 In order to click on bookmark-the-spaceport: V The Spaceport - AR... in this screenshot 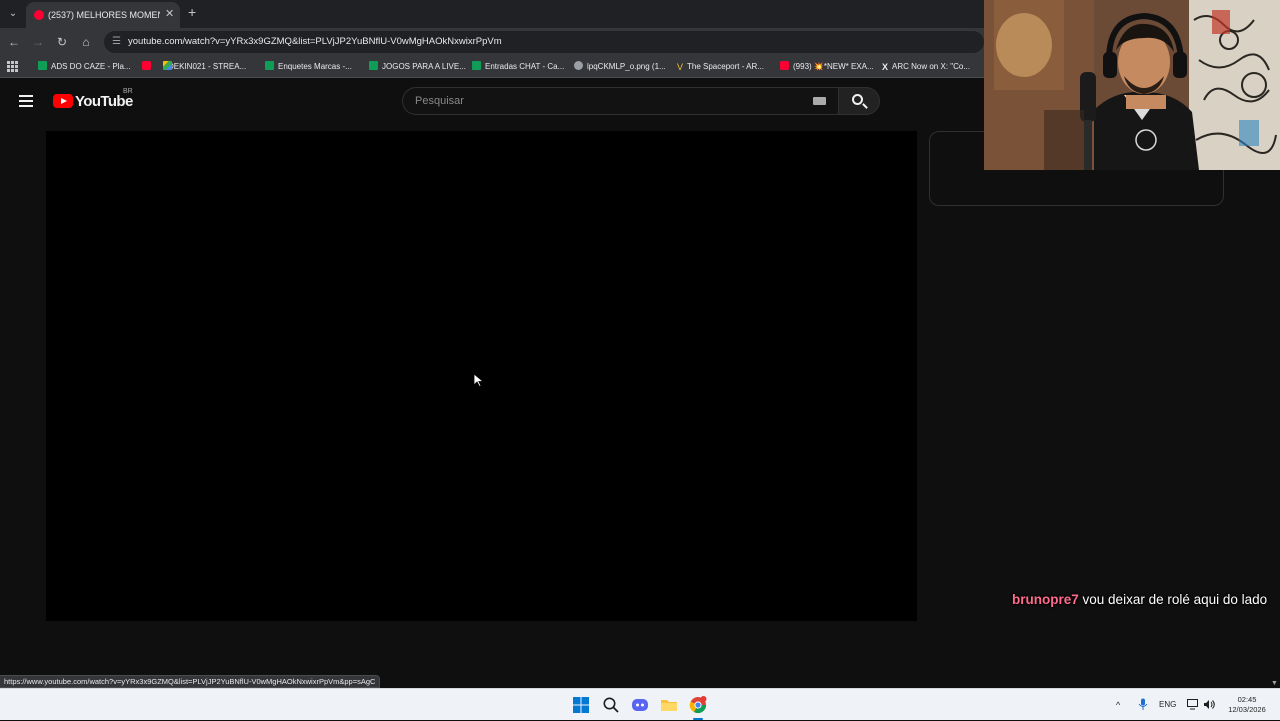, I will do `click(720, 67)`.